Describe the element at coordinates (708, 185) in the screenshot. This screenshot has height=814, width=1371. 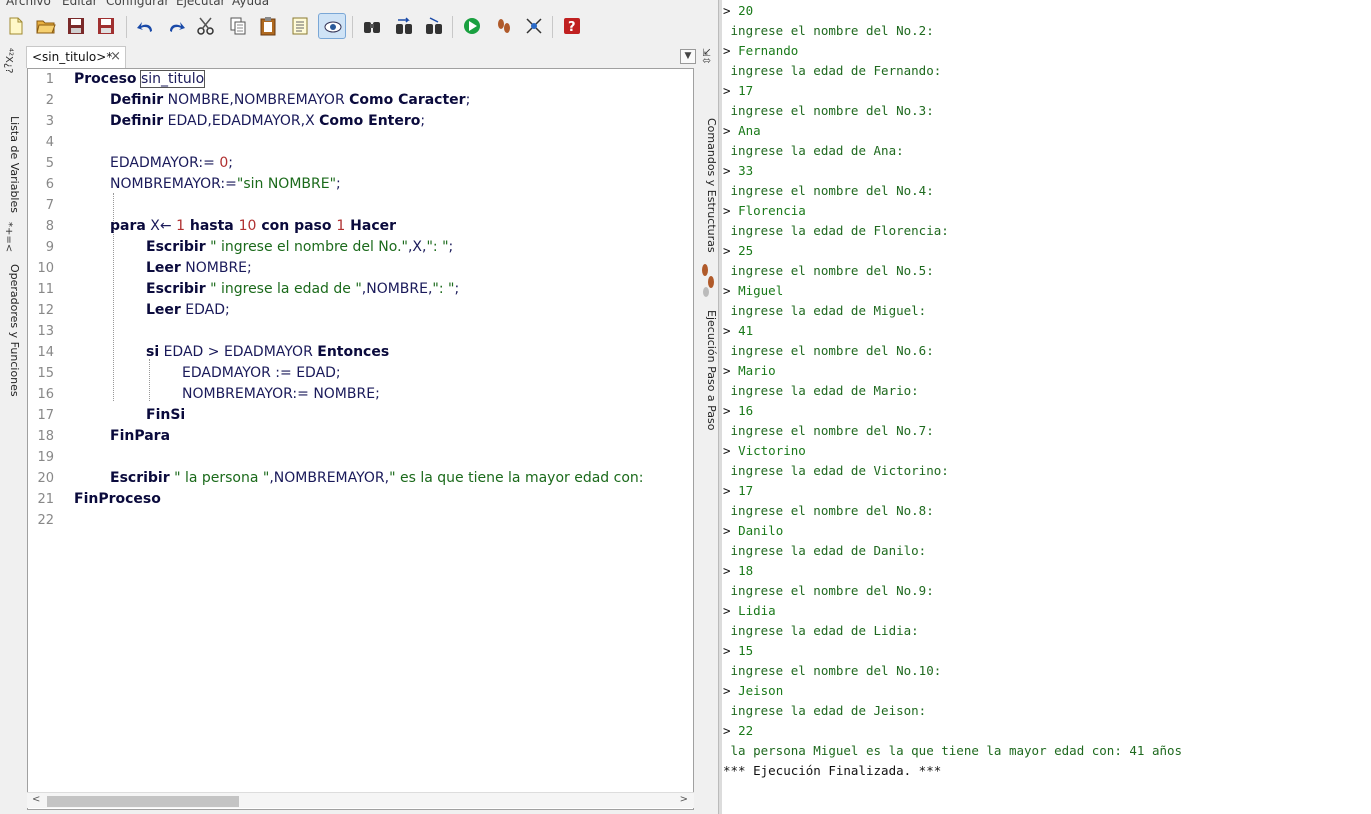
I see `tab-comandos-y-estructuras: Comandos y Estructuras` at that location.